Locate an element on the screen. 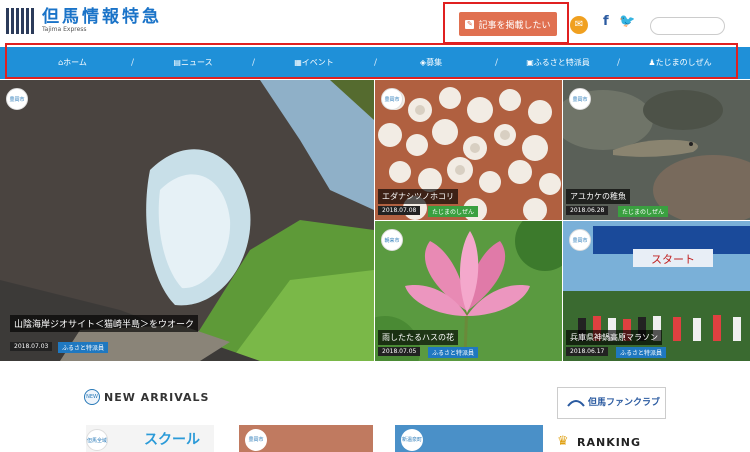  article-title: 雨したたるハスの花 is located at coordinates (418, 337).